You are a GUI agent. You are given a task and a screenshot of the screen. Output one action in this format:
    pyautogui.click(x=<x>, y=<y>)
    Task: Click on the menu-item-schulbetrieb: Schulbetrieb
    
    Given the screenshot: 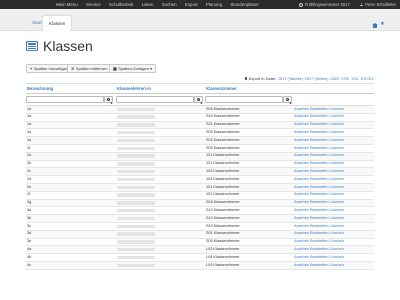 What is the action you would take?
    pyautogui.click(x=121, y=4)
    